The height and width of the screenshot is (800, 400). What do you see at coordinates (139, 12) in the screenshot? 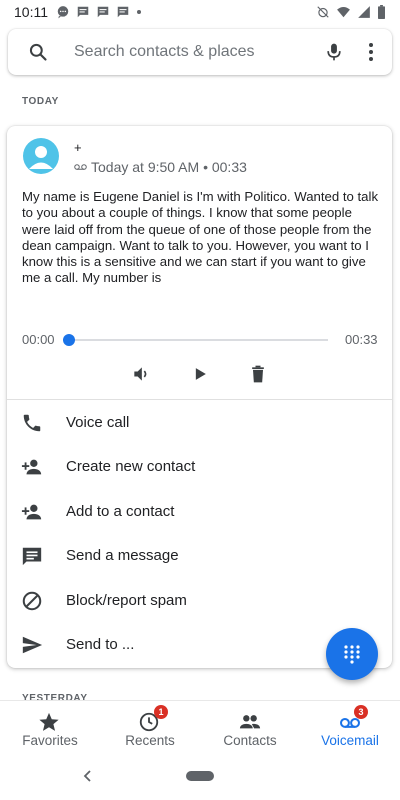
I see `dot-icon` at bounding box center [139, 12].